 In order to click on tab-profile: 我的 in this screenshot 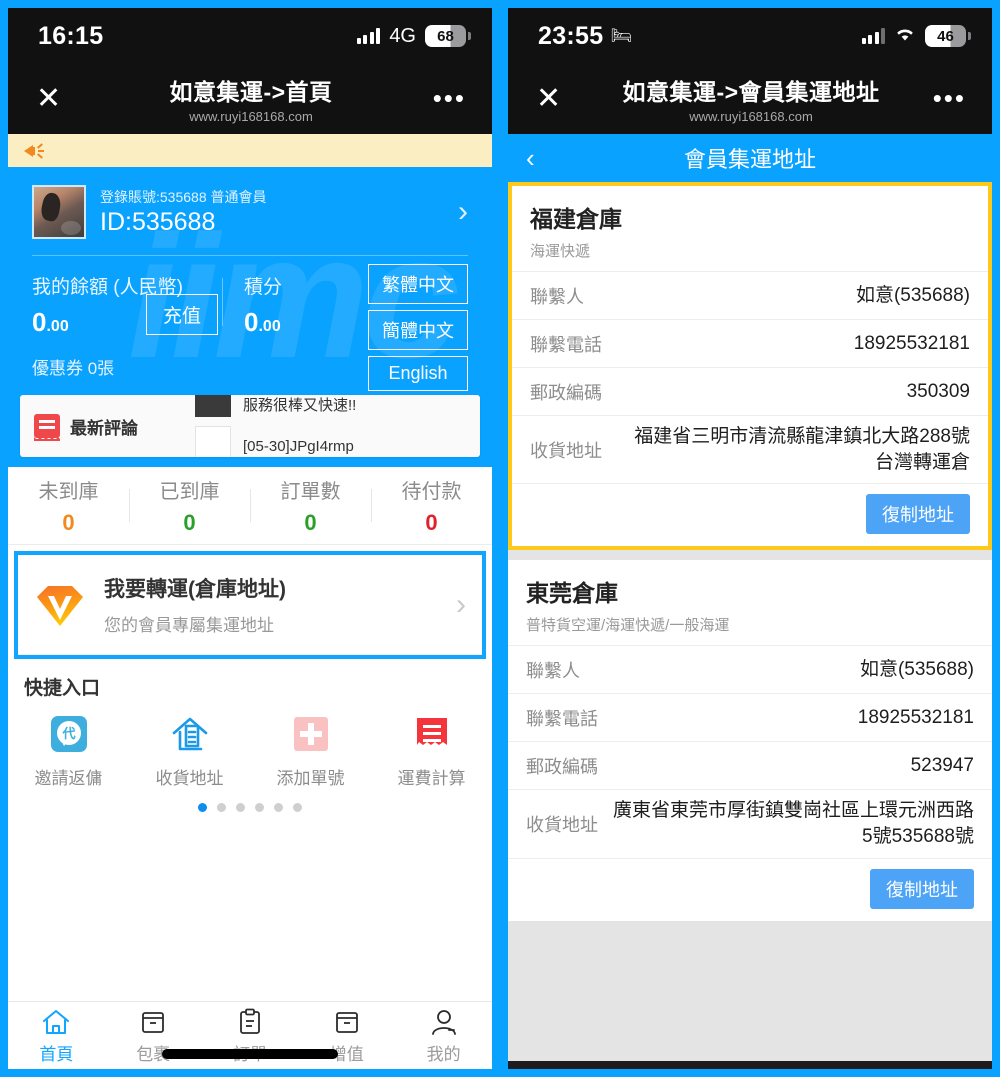, I will do `click(443, 1036)`.